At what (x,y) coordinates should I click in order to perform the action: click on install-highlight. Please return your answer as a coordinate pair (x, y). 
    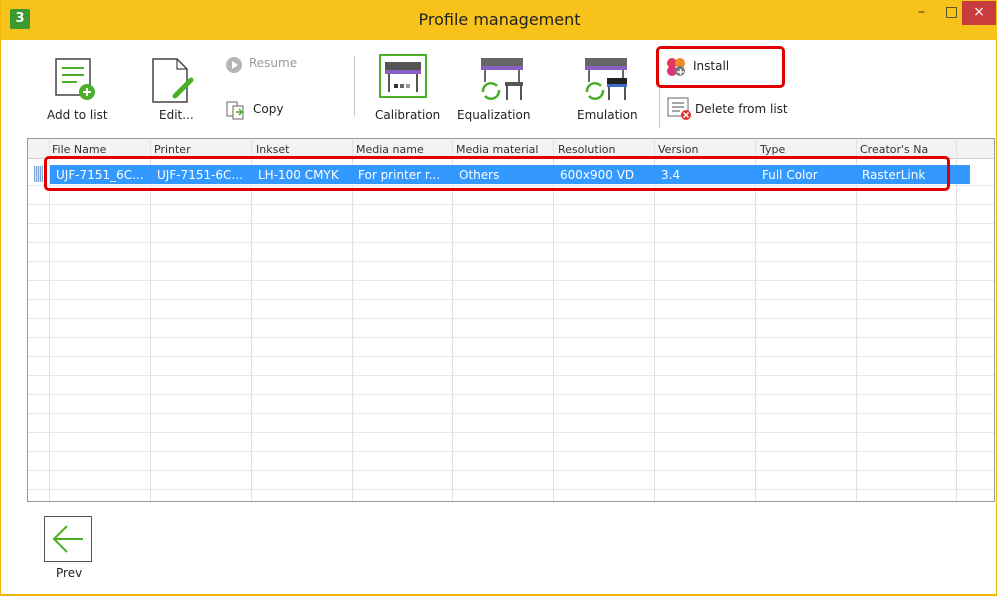
    Looking at the image, I should click on (720, 67).